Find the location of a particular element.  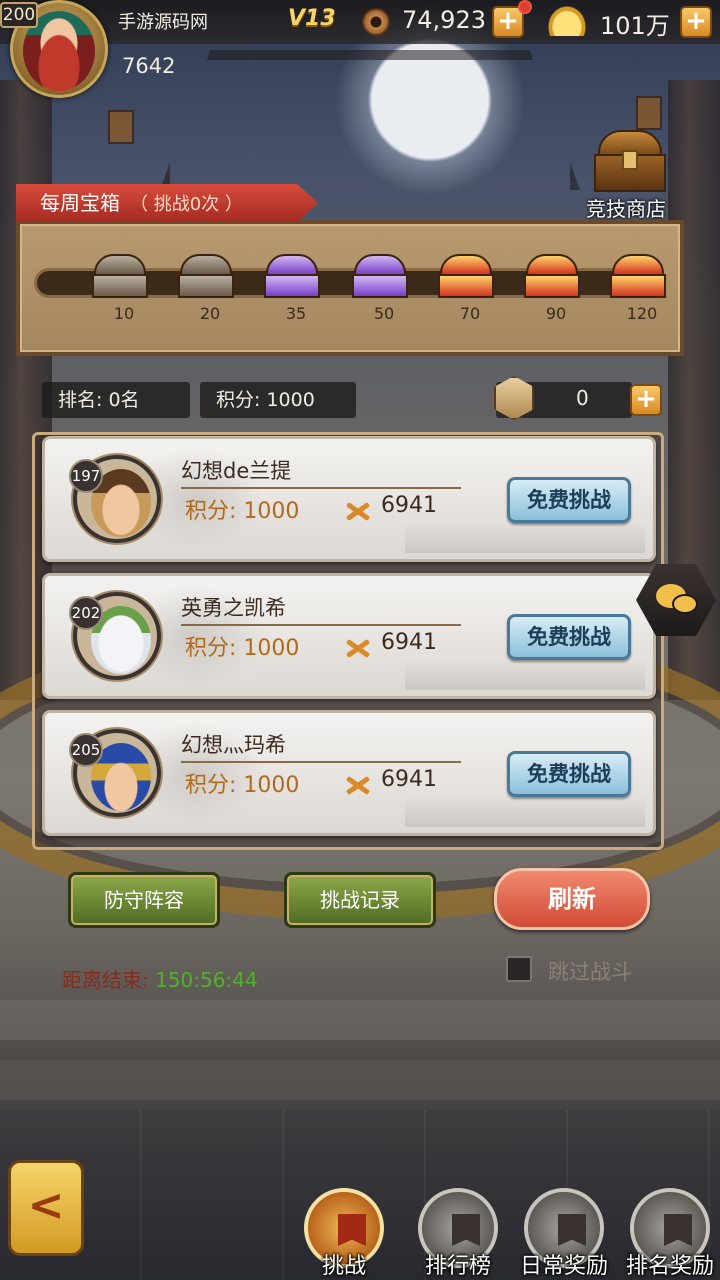

weekly-chest-tab: 每周宝箱 （ 挑战0次 ） is located at coordinates (167, 203).